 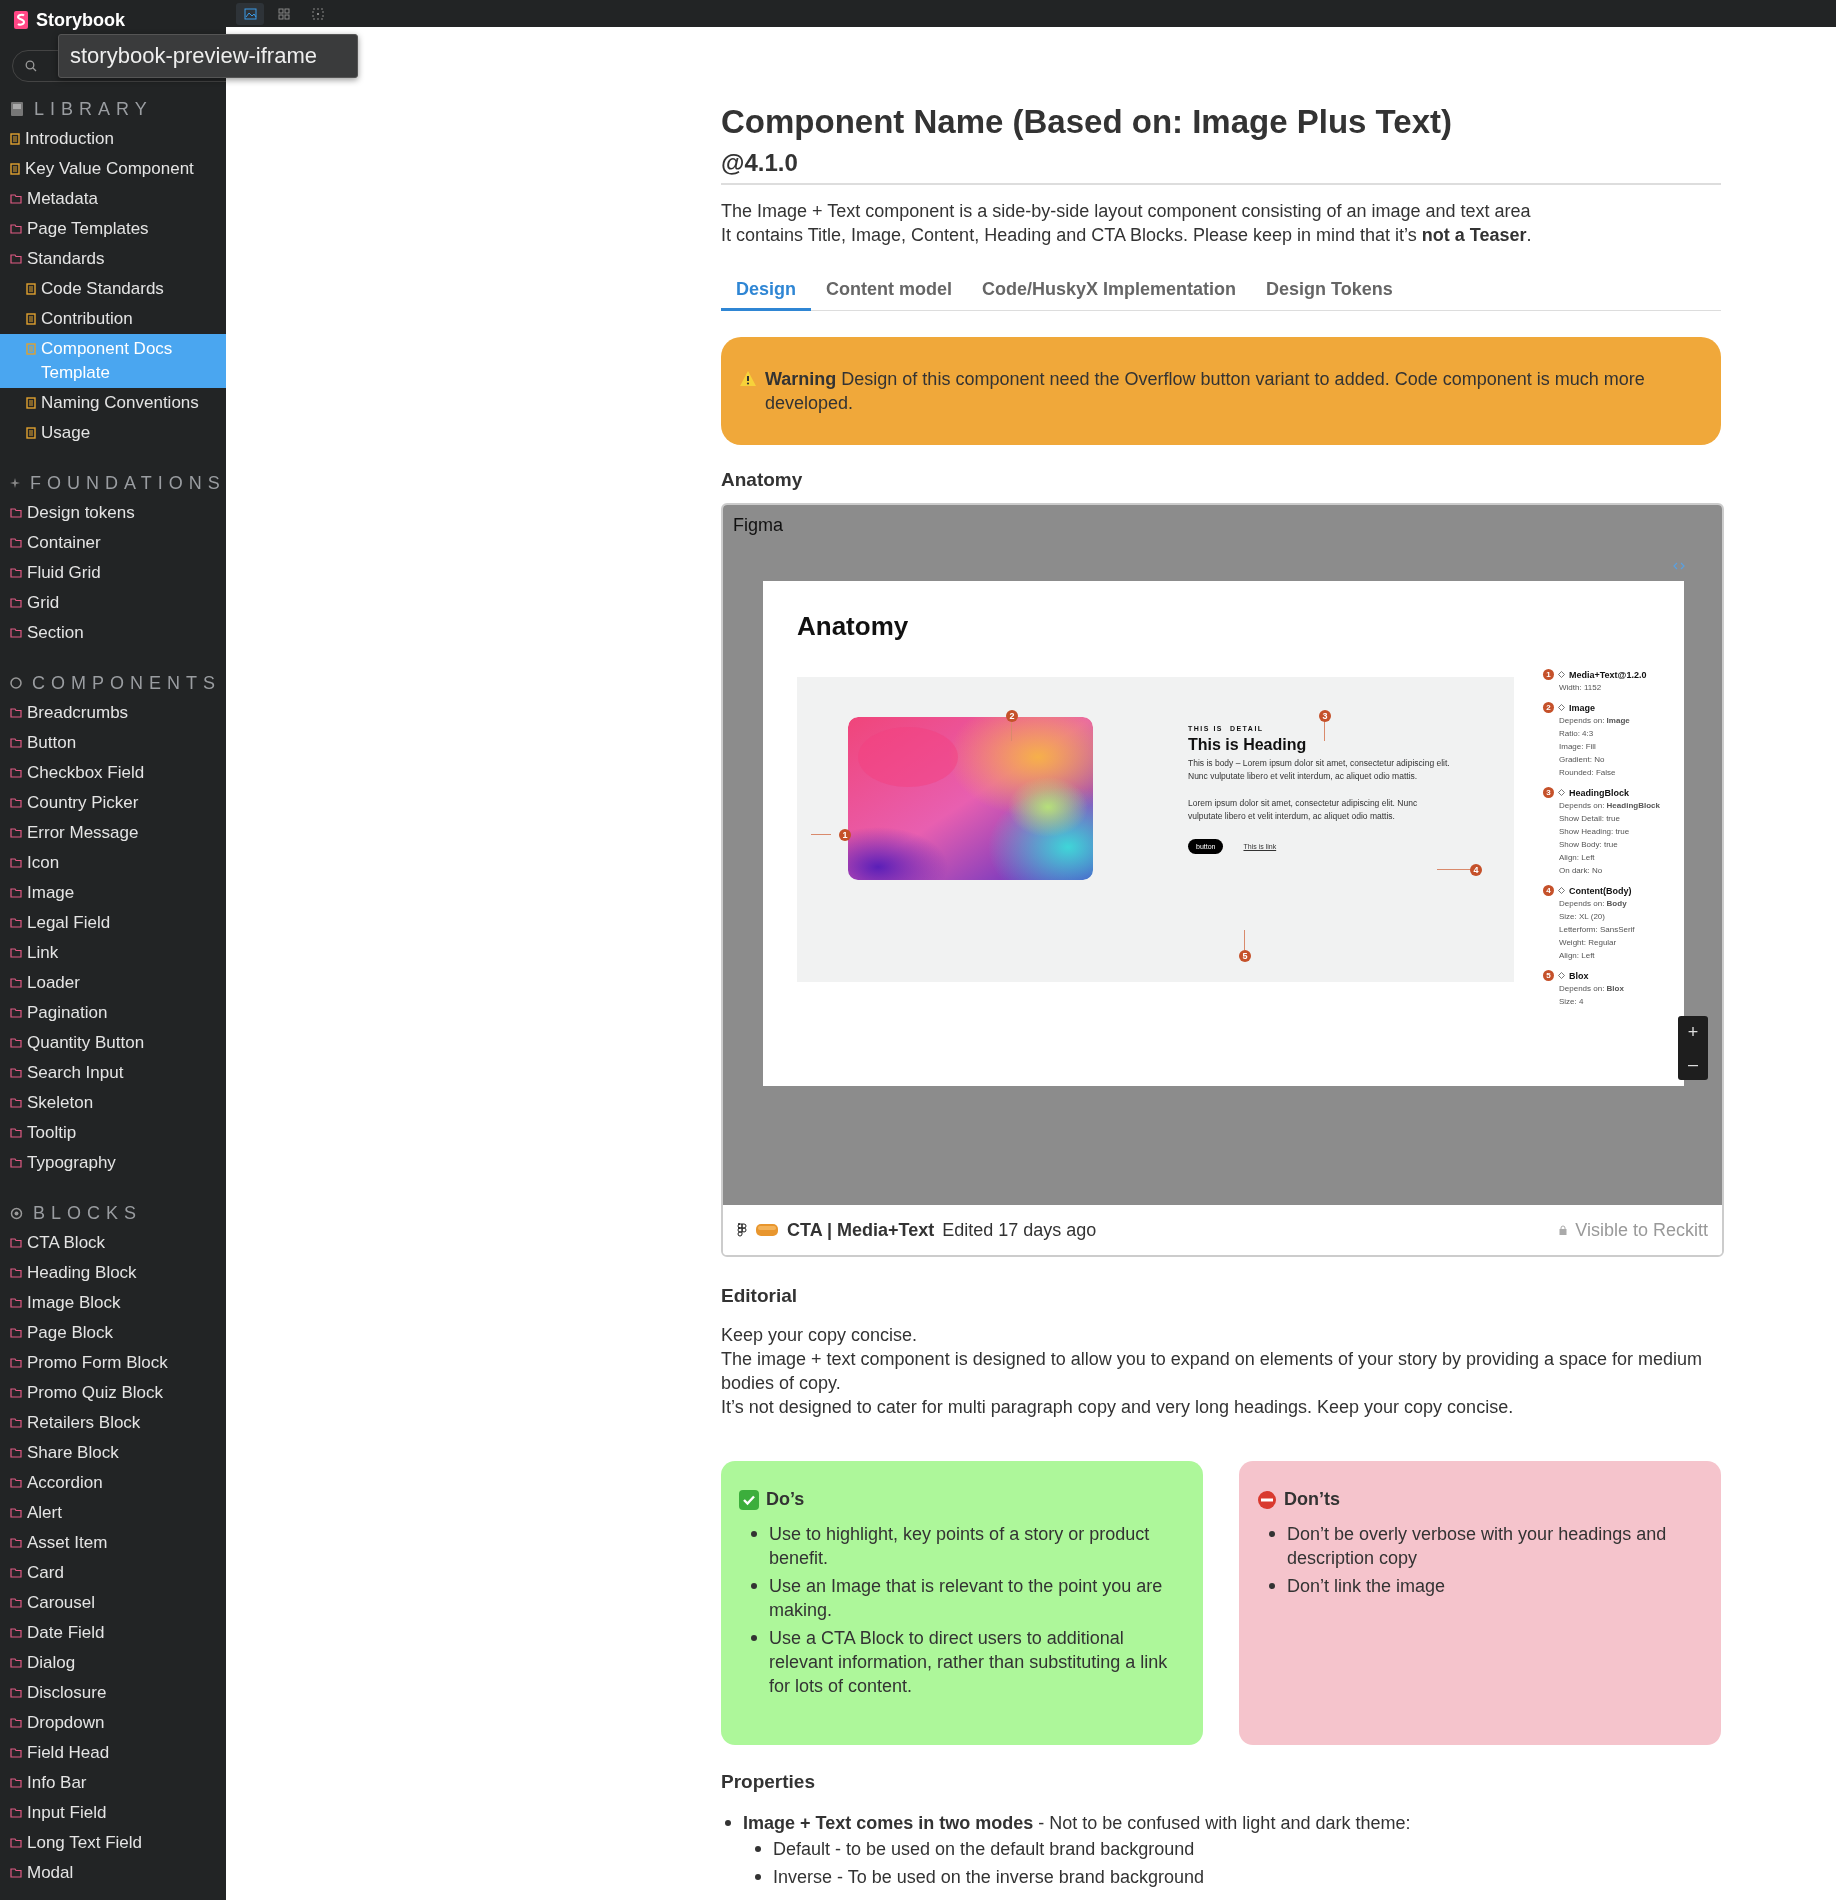 I want to click on sidebar-item: Carousel, so click(x=113, y=1603).